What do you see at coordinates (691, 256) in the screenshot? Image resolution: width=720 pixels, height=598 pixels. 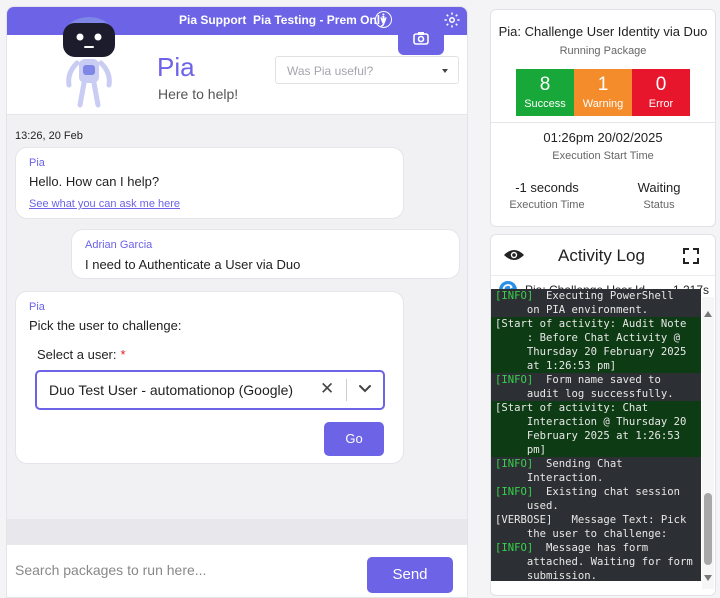 I see `expand-icon` at bounding box center [691, 256].